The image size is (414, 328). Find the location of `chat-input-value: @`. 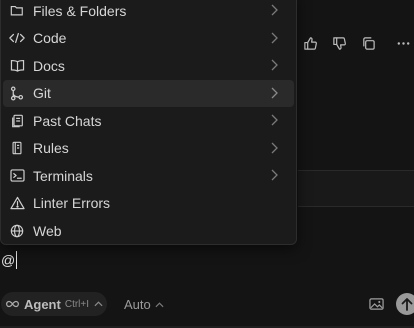

chat-input-value: @ is located at coordinates (8, 260).